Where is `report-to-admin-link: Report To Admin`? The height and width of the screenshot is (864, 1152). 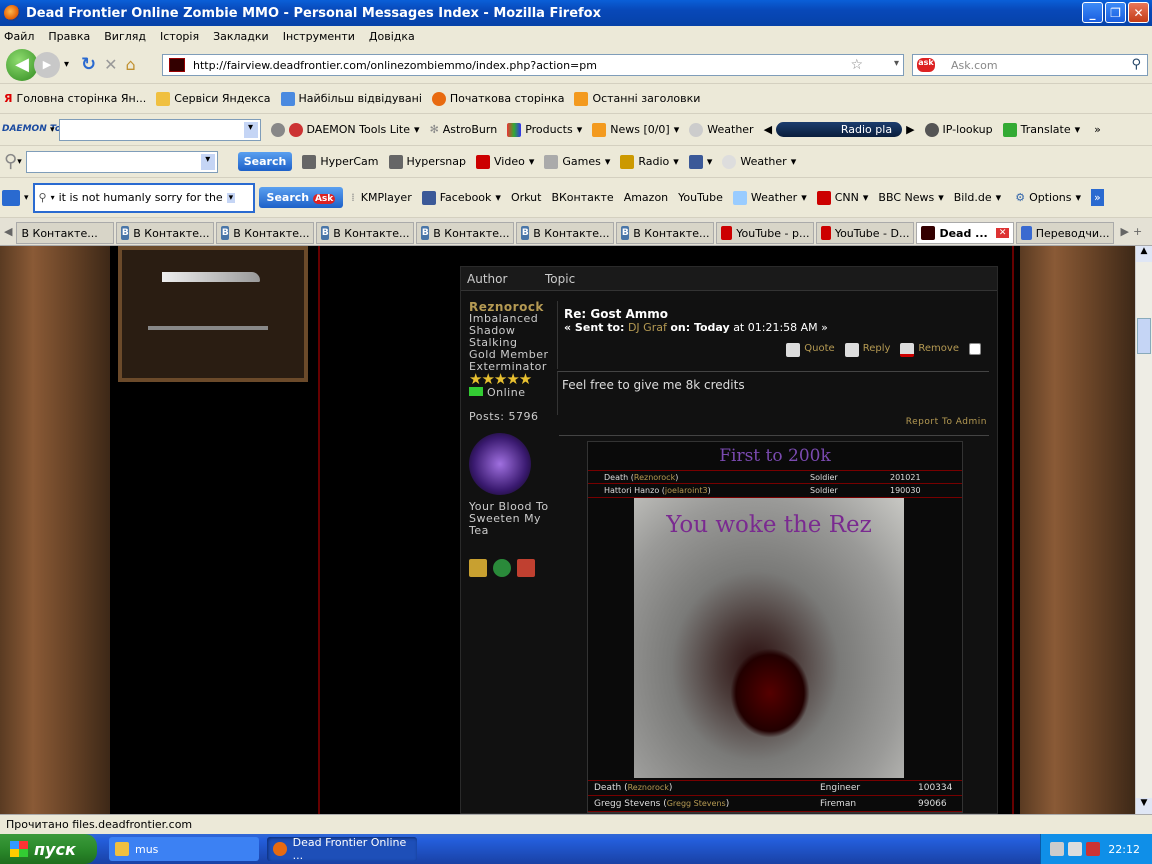 report-to-admin-link: Report To Admin is located at coordinates (946, 422).